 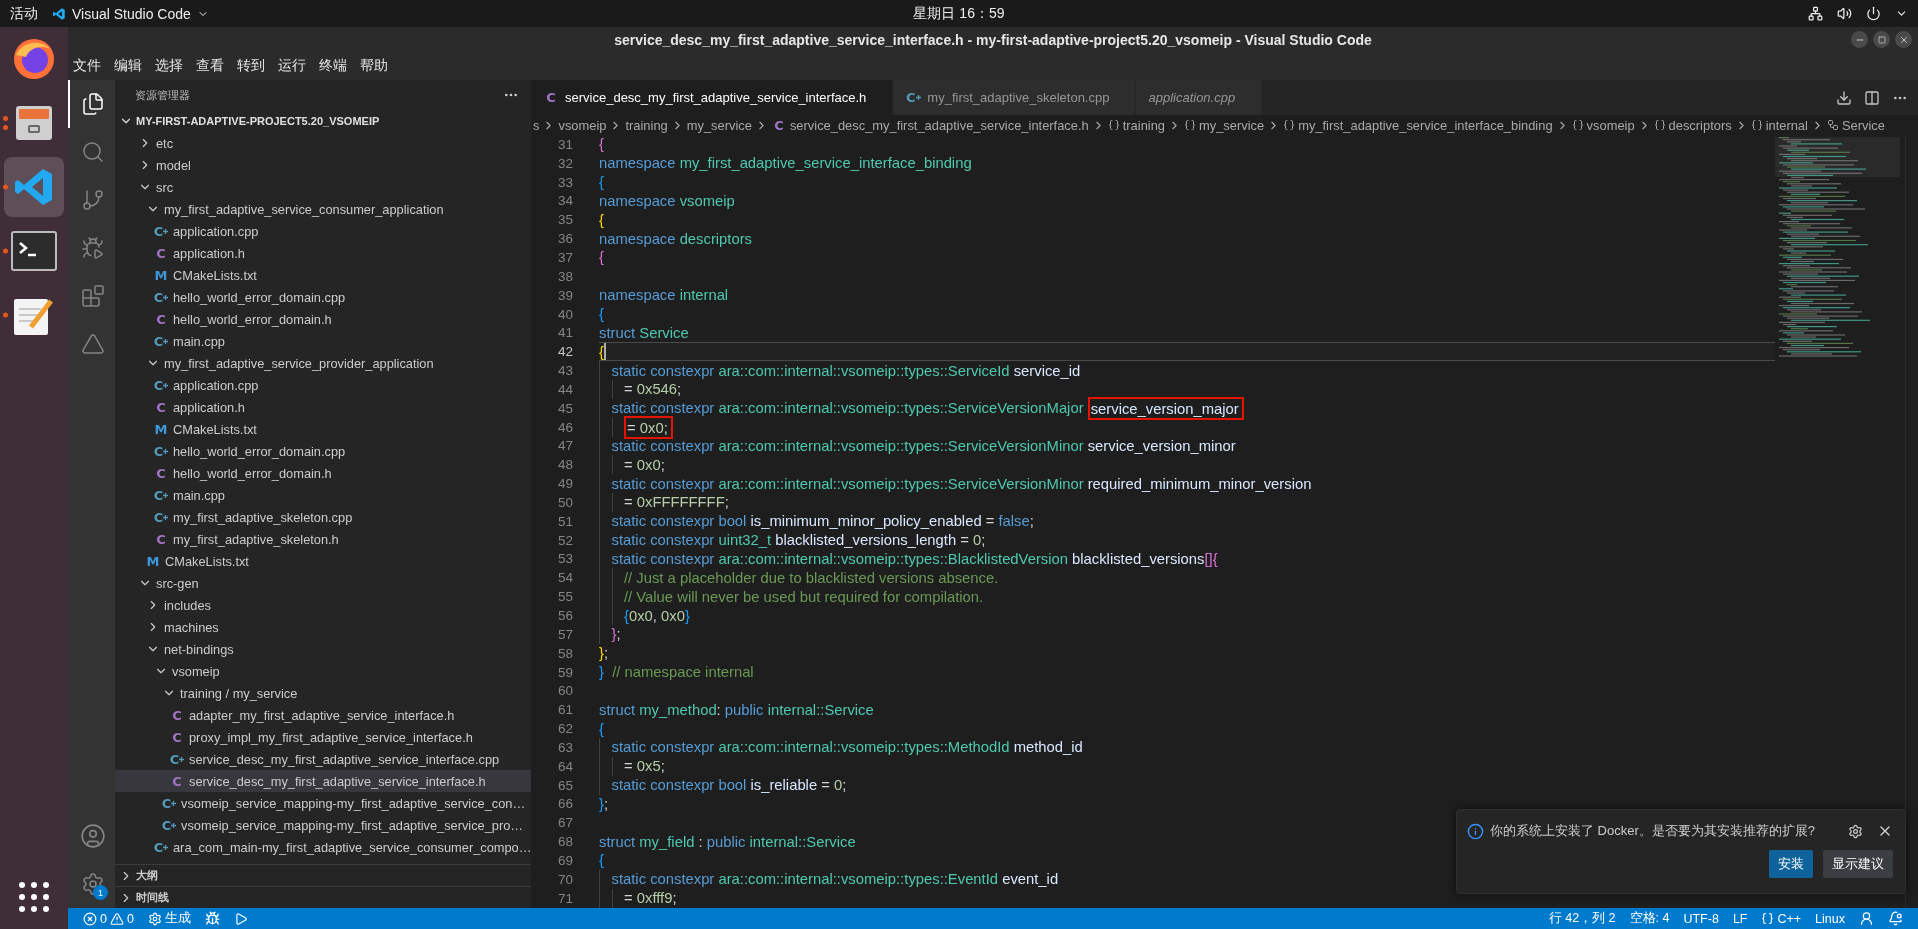 I want to click on warning-icon, so click(x=116, y=918).